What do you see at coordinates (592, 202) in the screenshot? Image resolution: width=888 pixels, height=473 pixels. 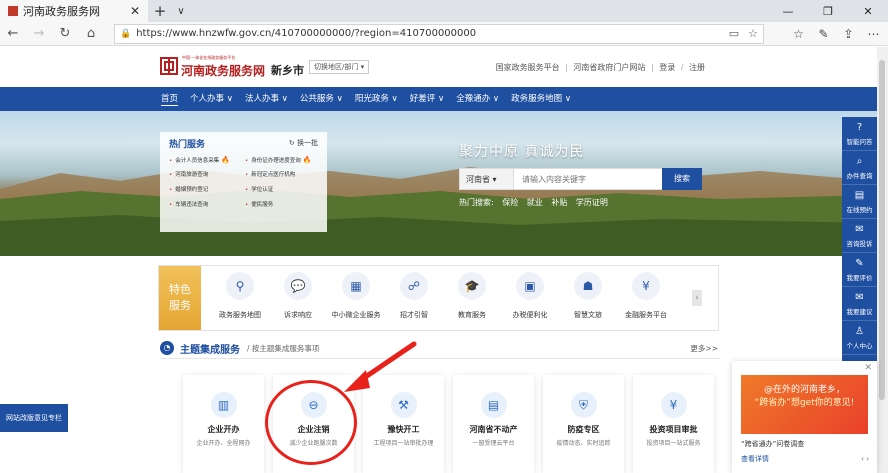 I see `hot-search-term: 学历证明` at bounding box center [592, 202].